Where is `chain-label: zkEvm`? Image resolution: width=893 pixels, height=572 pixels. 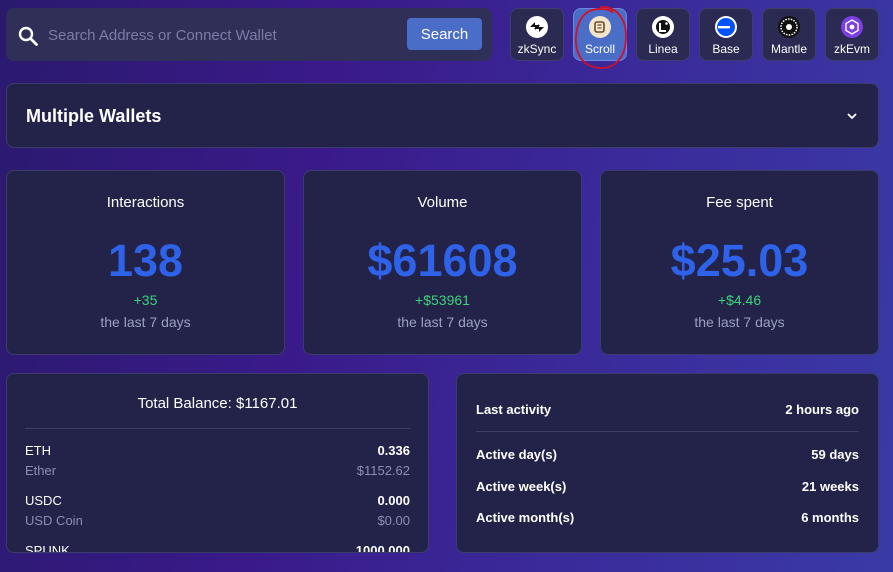 chain-label: zkEvm is located at coordinates (852, 49).